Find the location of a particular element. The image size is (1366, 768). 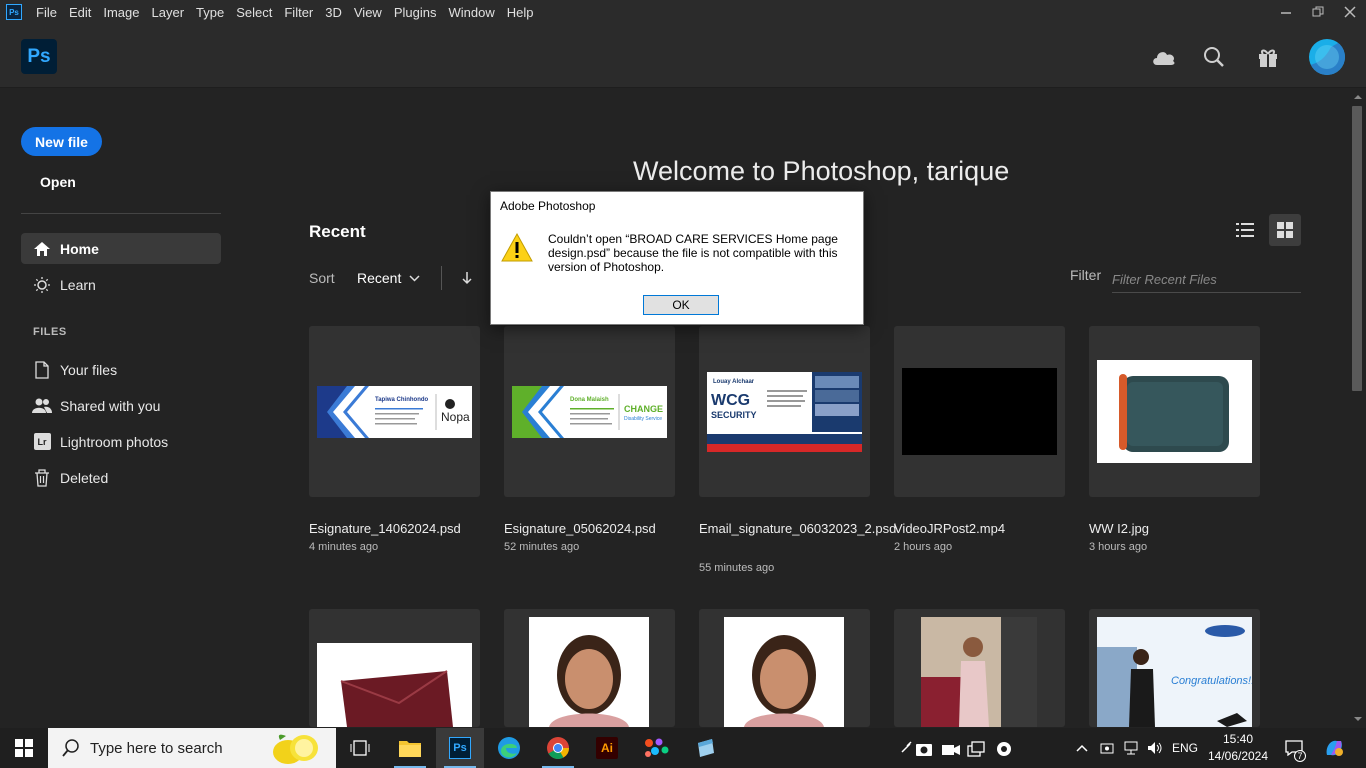

windows-start-icon is located at coordinates (24, 748).